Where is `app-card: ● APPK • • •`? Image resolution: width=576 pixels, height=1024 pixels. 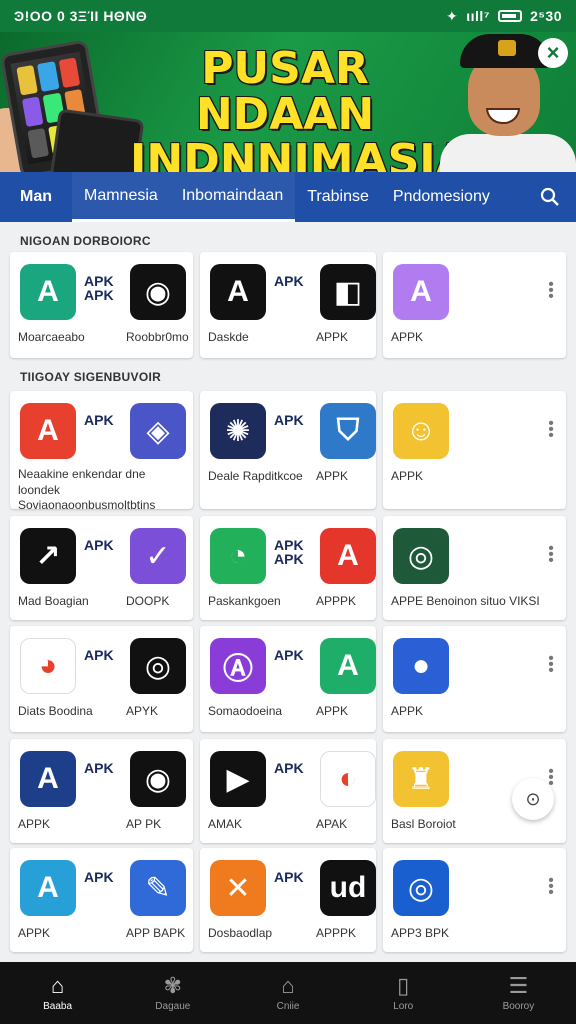 app-card: ● APPK • • • is located at coordinates (474, 679).